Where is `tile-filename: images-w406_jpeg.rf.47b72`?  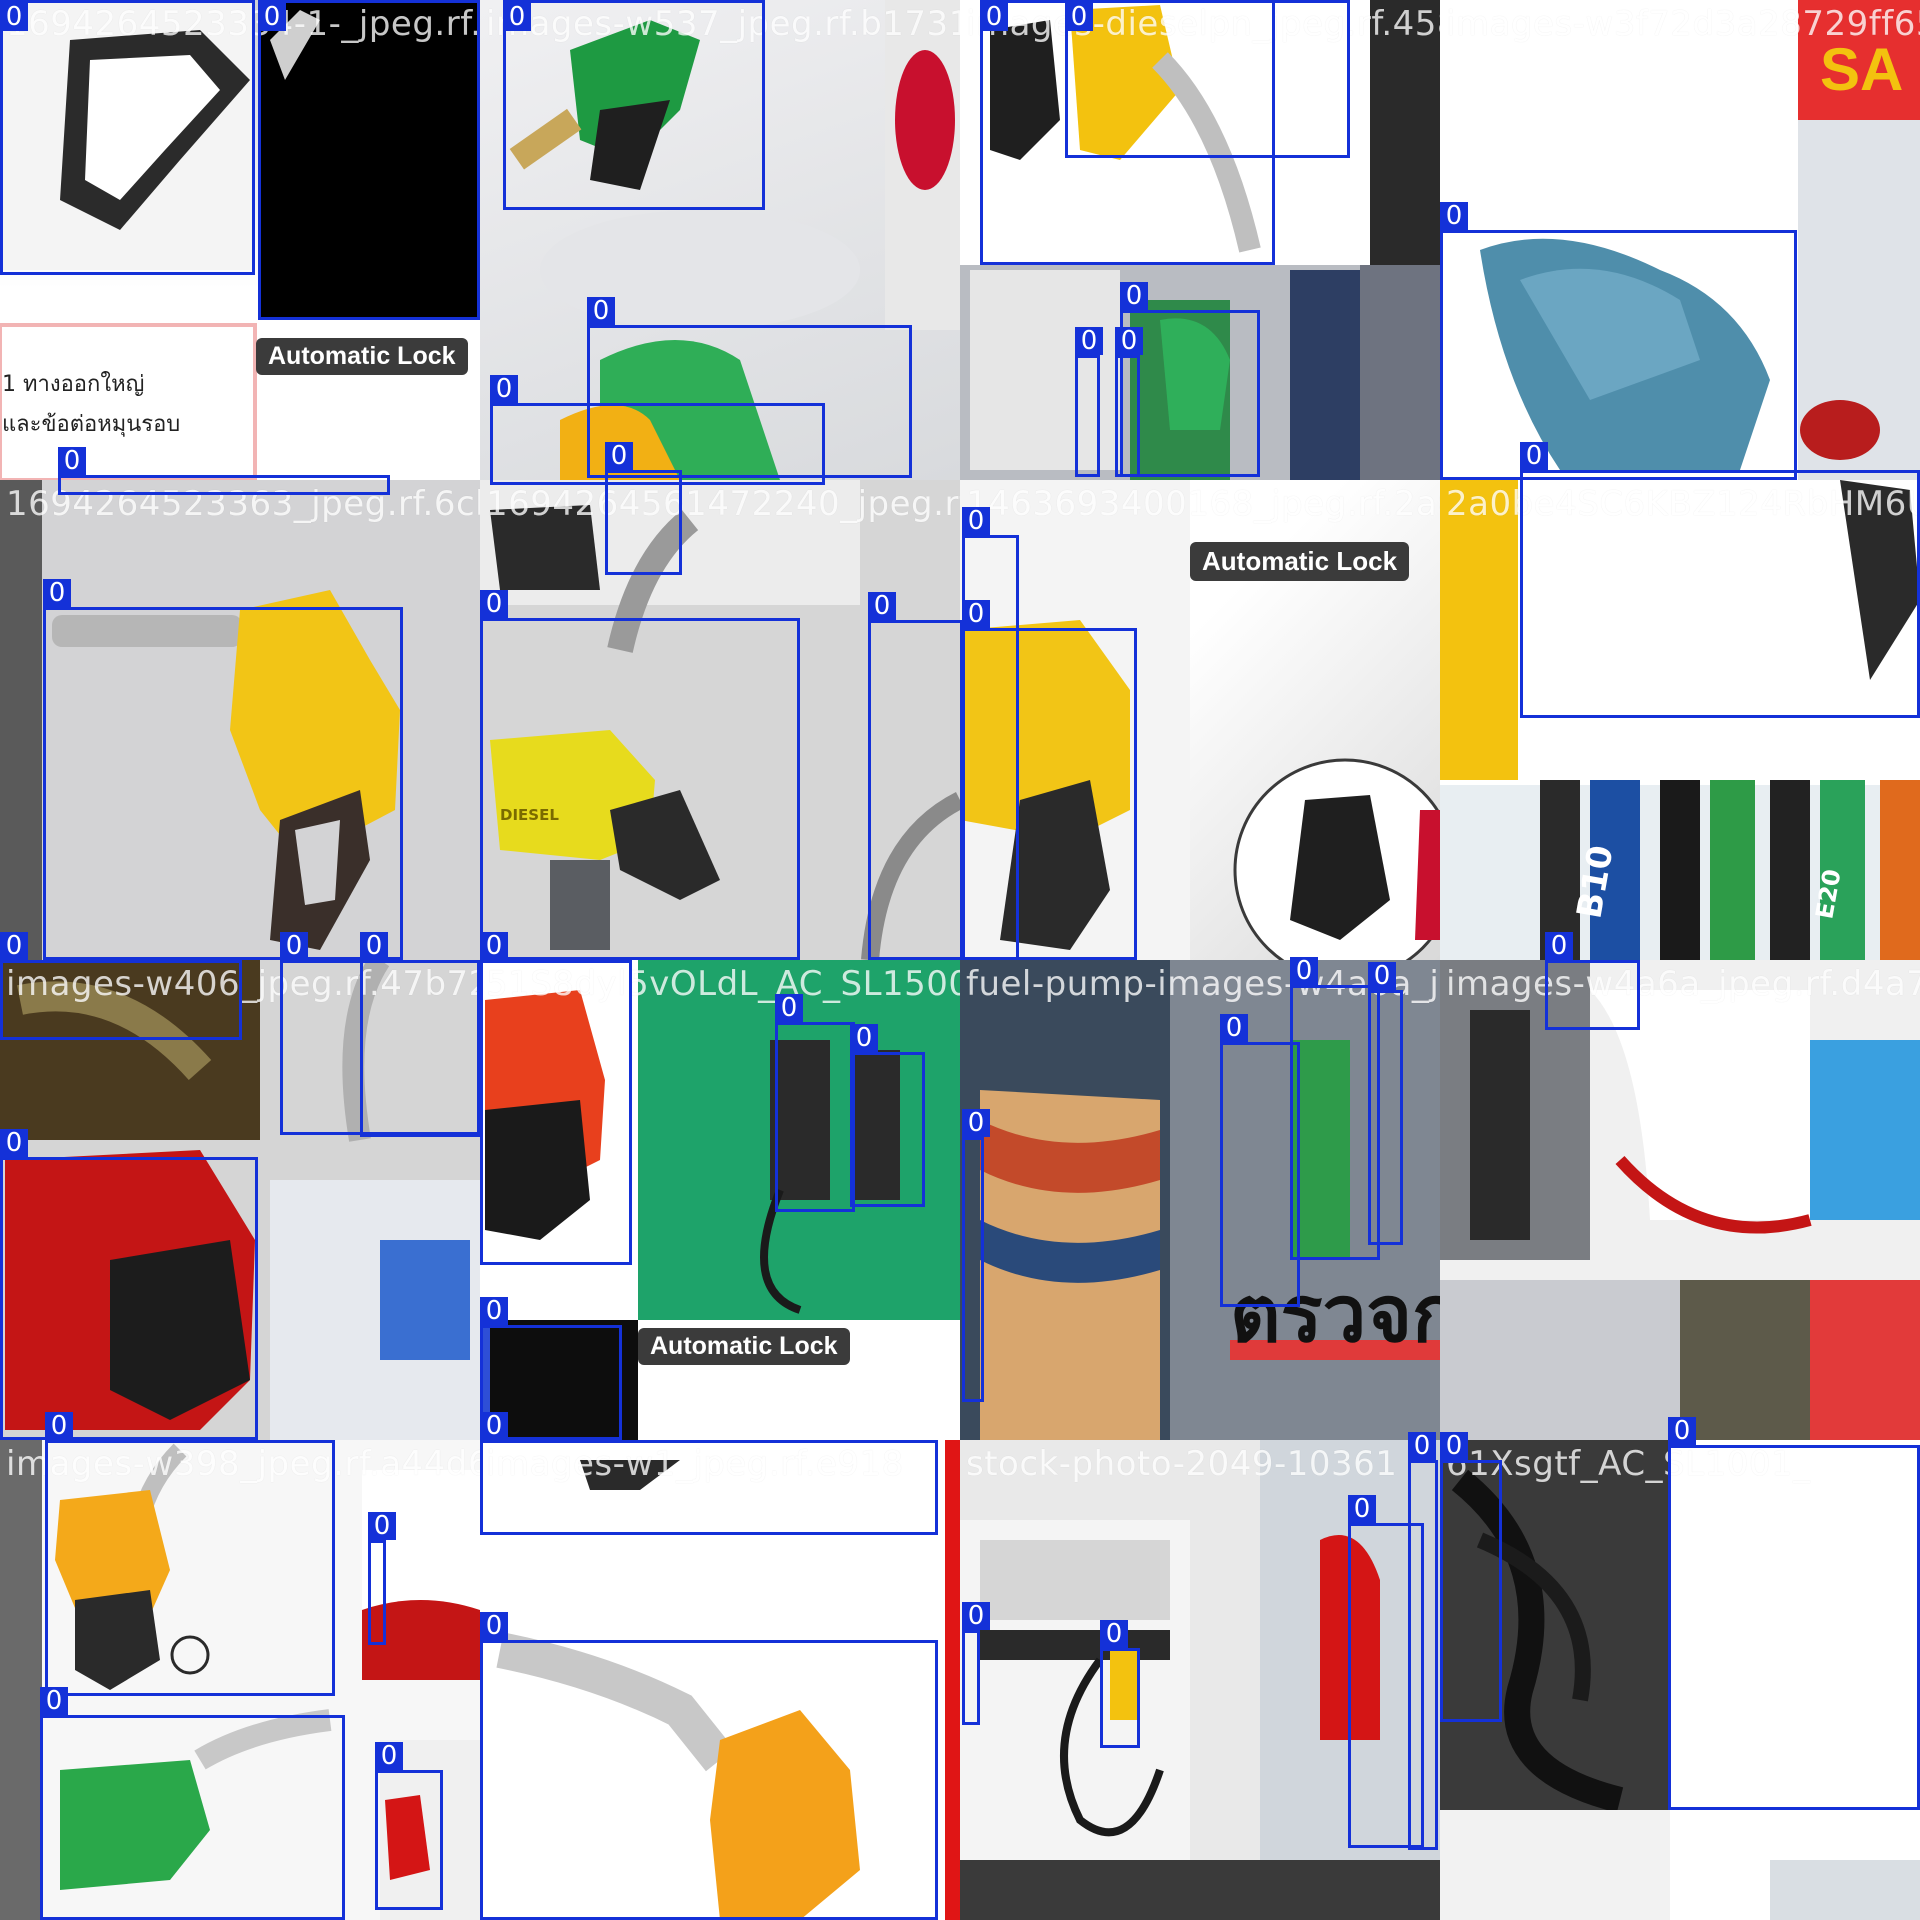 tile-filename: images-w406_jpeg.rf.47b72 is located at coordinates (243, 984).